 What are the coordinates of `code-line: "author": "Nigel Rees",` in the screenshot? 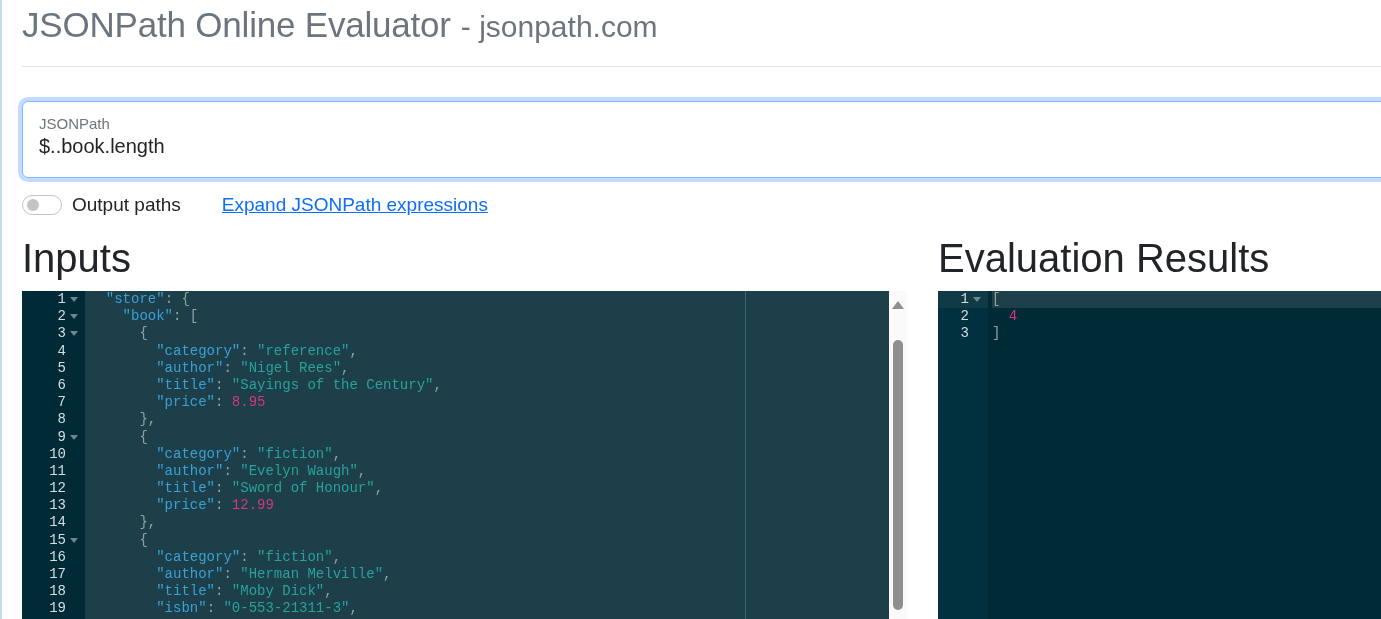 It's located at (252, 368).